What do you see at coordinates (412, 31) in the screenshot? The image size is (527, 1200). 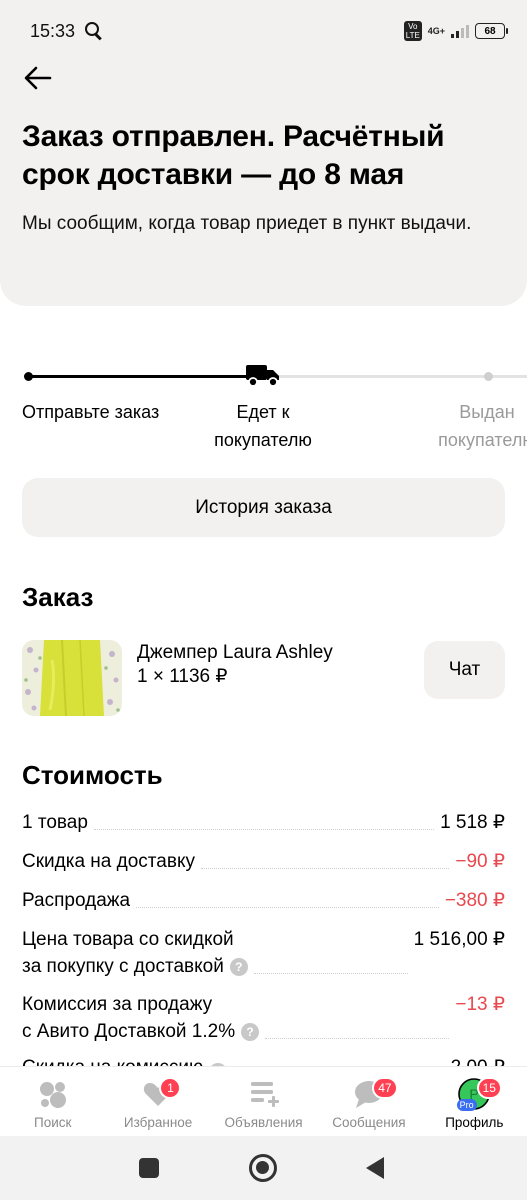 I see `volte-icon: Vo LTE` at bounding box center [412, 31].